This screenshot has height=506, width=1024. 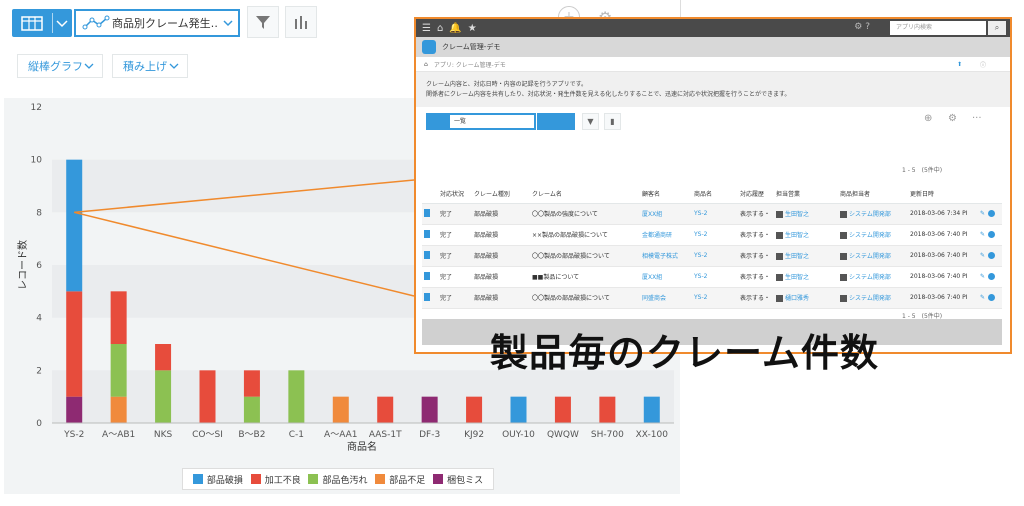 What do you see at coordinates (481, 121) in the screenshot?
I see `view-select: 一覧` at bounding box center [481, 121].